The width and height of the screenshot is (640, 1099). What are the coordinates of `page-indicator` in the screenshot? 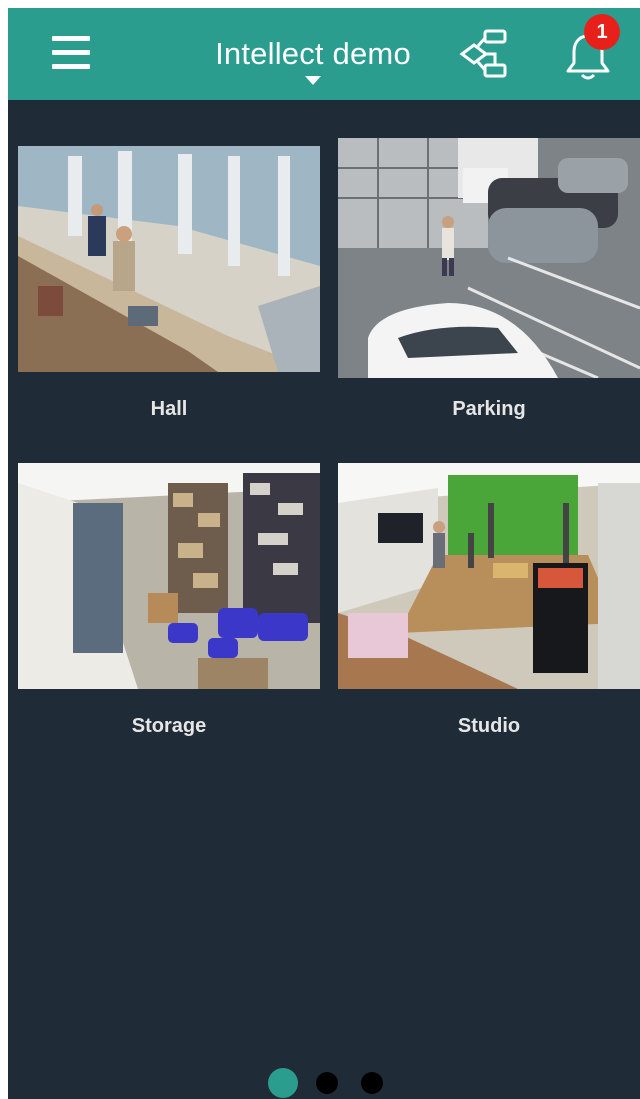 It's located at (328, 1083).